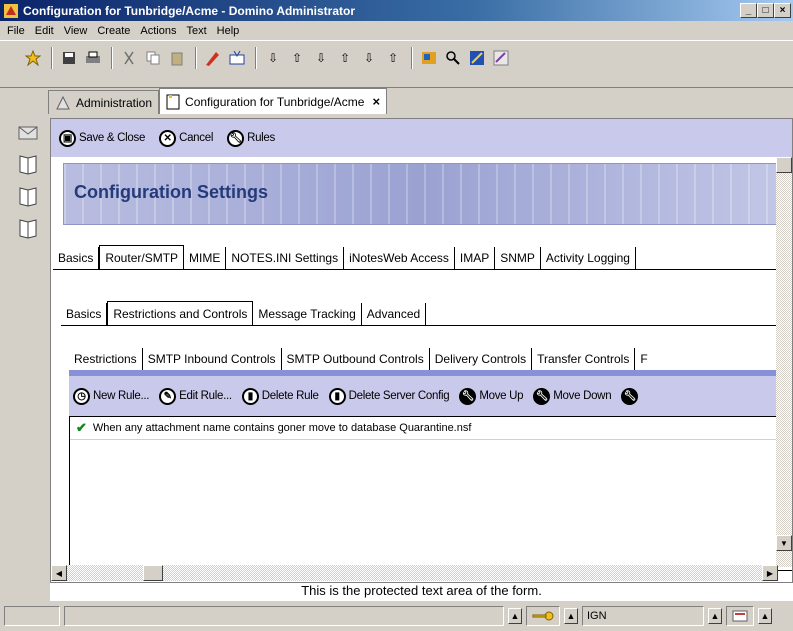  What do you see at coordinates (32, 616) in the screenshot?
I see `status-box-left` at bounding box center [32, 616].